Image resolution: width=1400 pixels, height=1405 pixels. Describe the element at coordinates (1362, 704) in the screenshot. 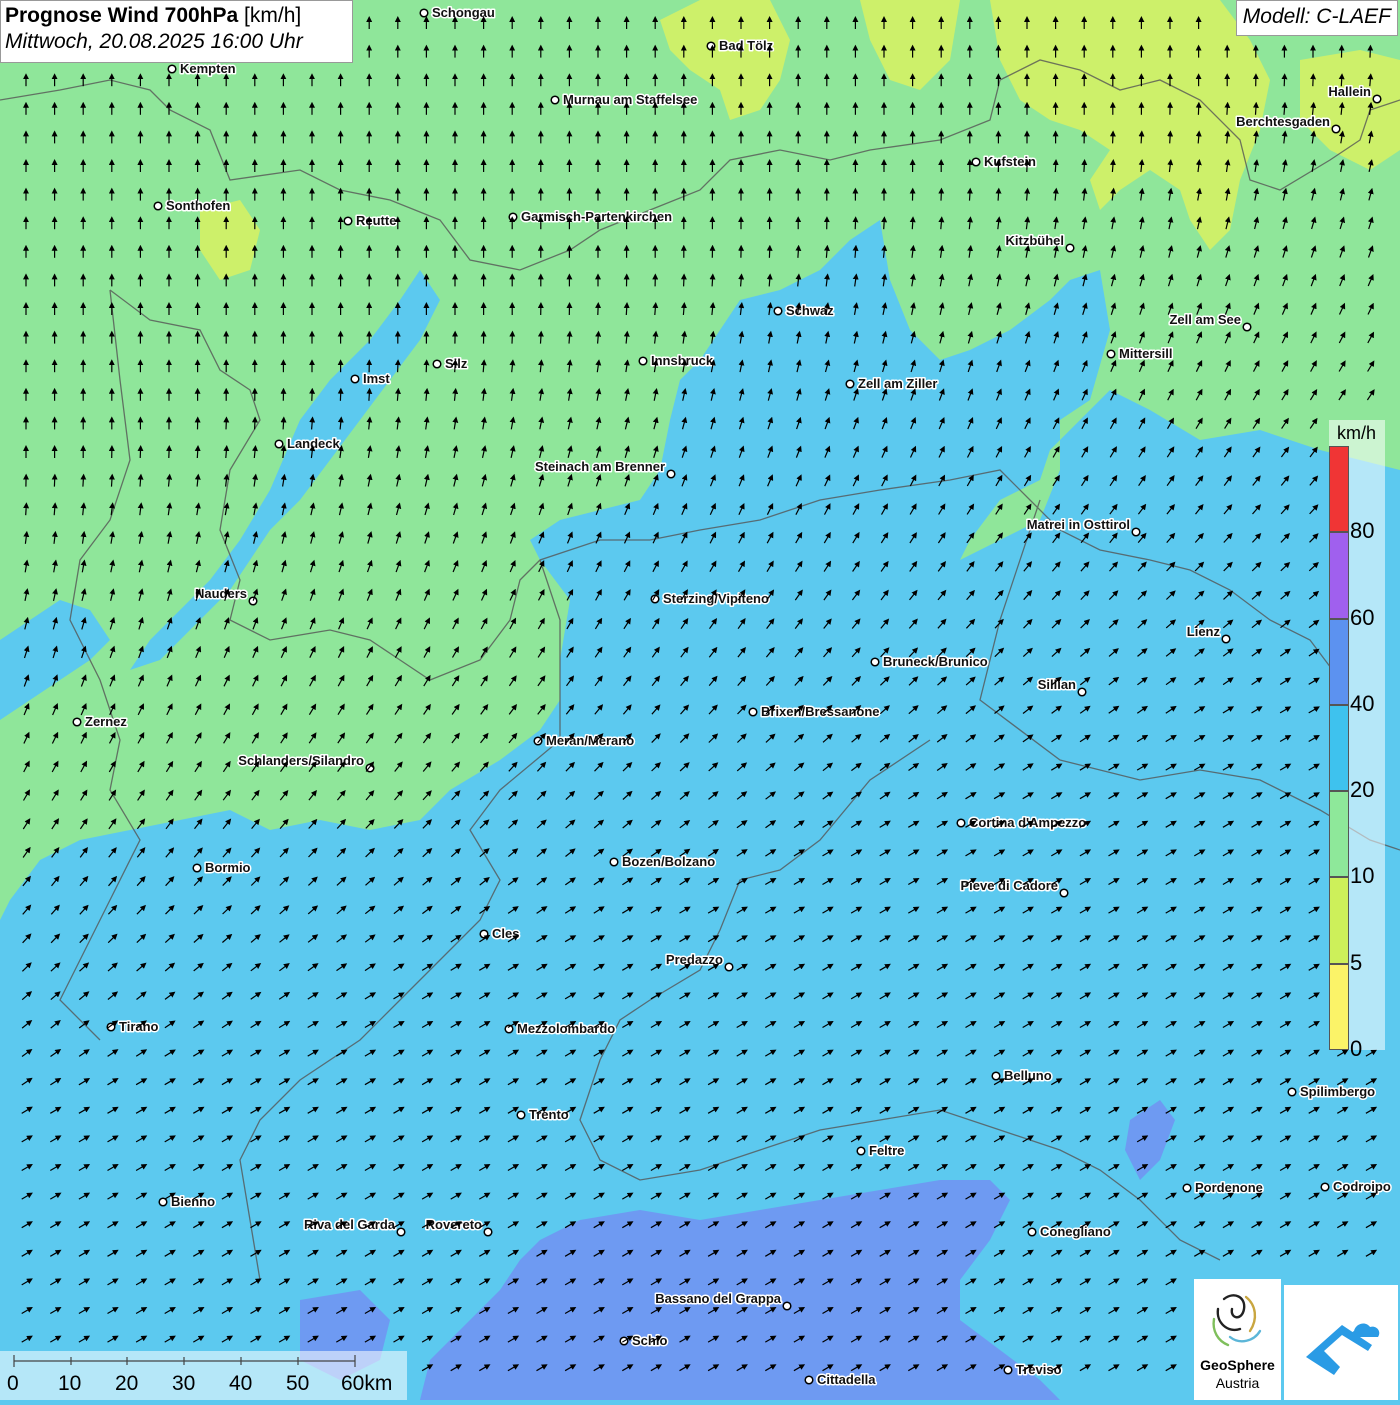

I see `legend-label: 40` at that location.